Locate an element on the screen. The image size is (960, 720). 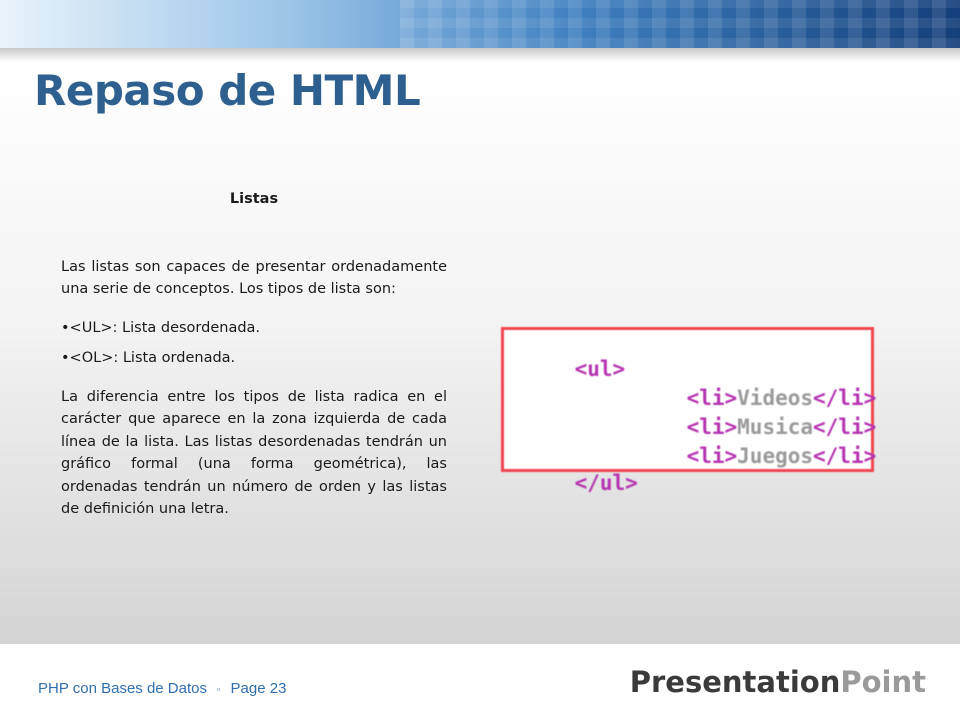
brand-point: Point is located at coordinates (883, 682).